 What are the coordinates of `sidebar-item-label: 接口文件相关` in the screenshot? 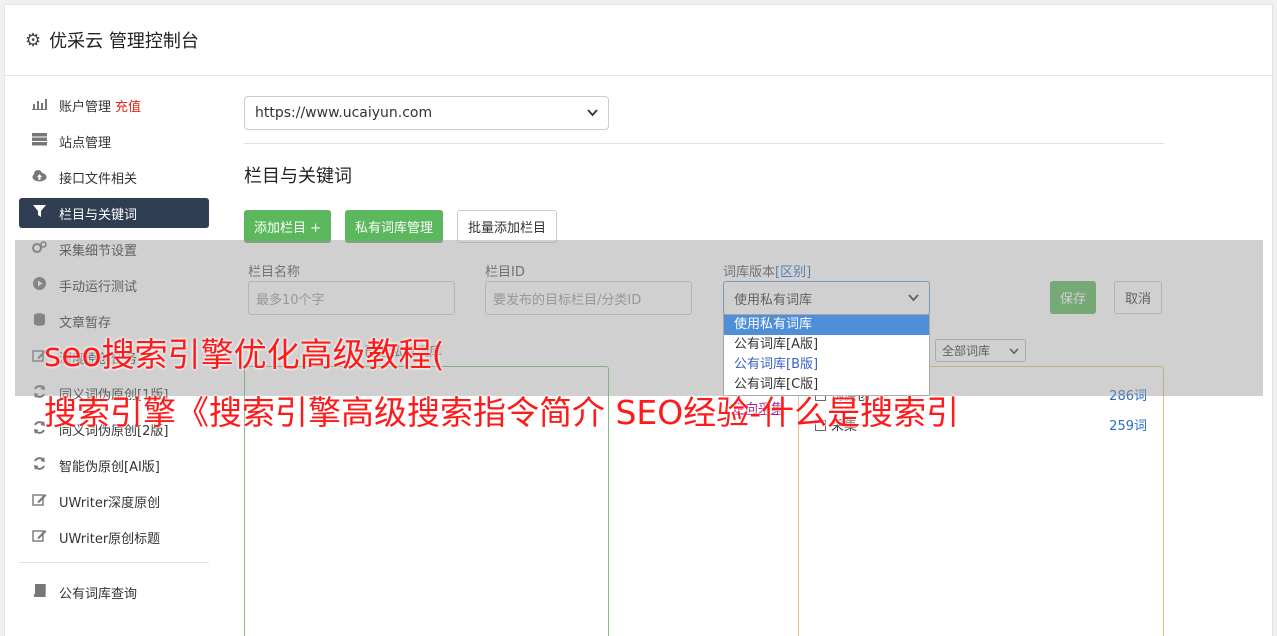 It's located at (98, 179).